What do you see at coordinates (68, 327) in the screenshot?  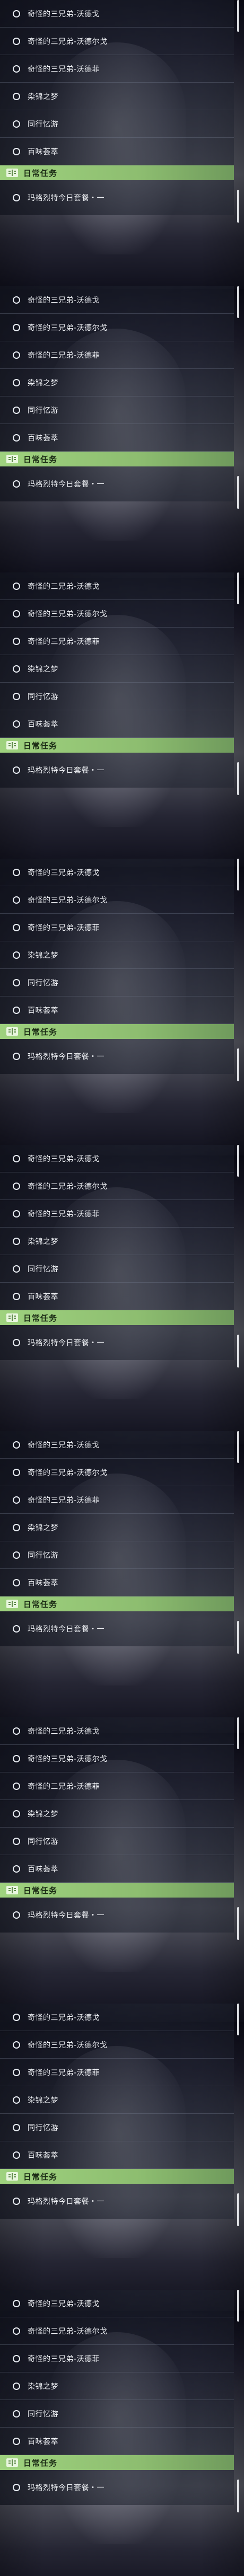 I see `quest-row-label: 奇怪的三兄弟-沃德尔戈` at bounding box center [68, 327].